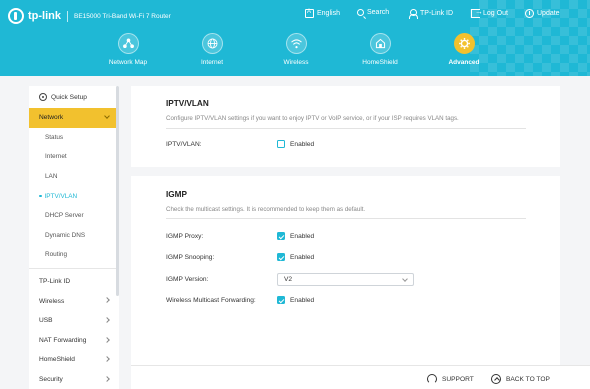 This screenshot has width=590, height=389. What do you see at coordinates (346, 218) in the screenshot?
I see `igmp-divider` at bounding box center [346, 218].